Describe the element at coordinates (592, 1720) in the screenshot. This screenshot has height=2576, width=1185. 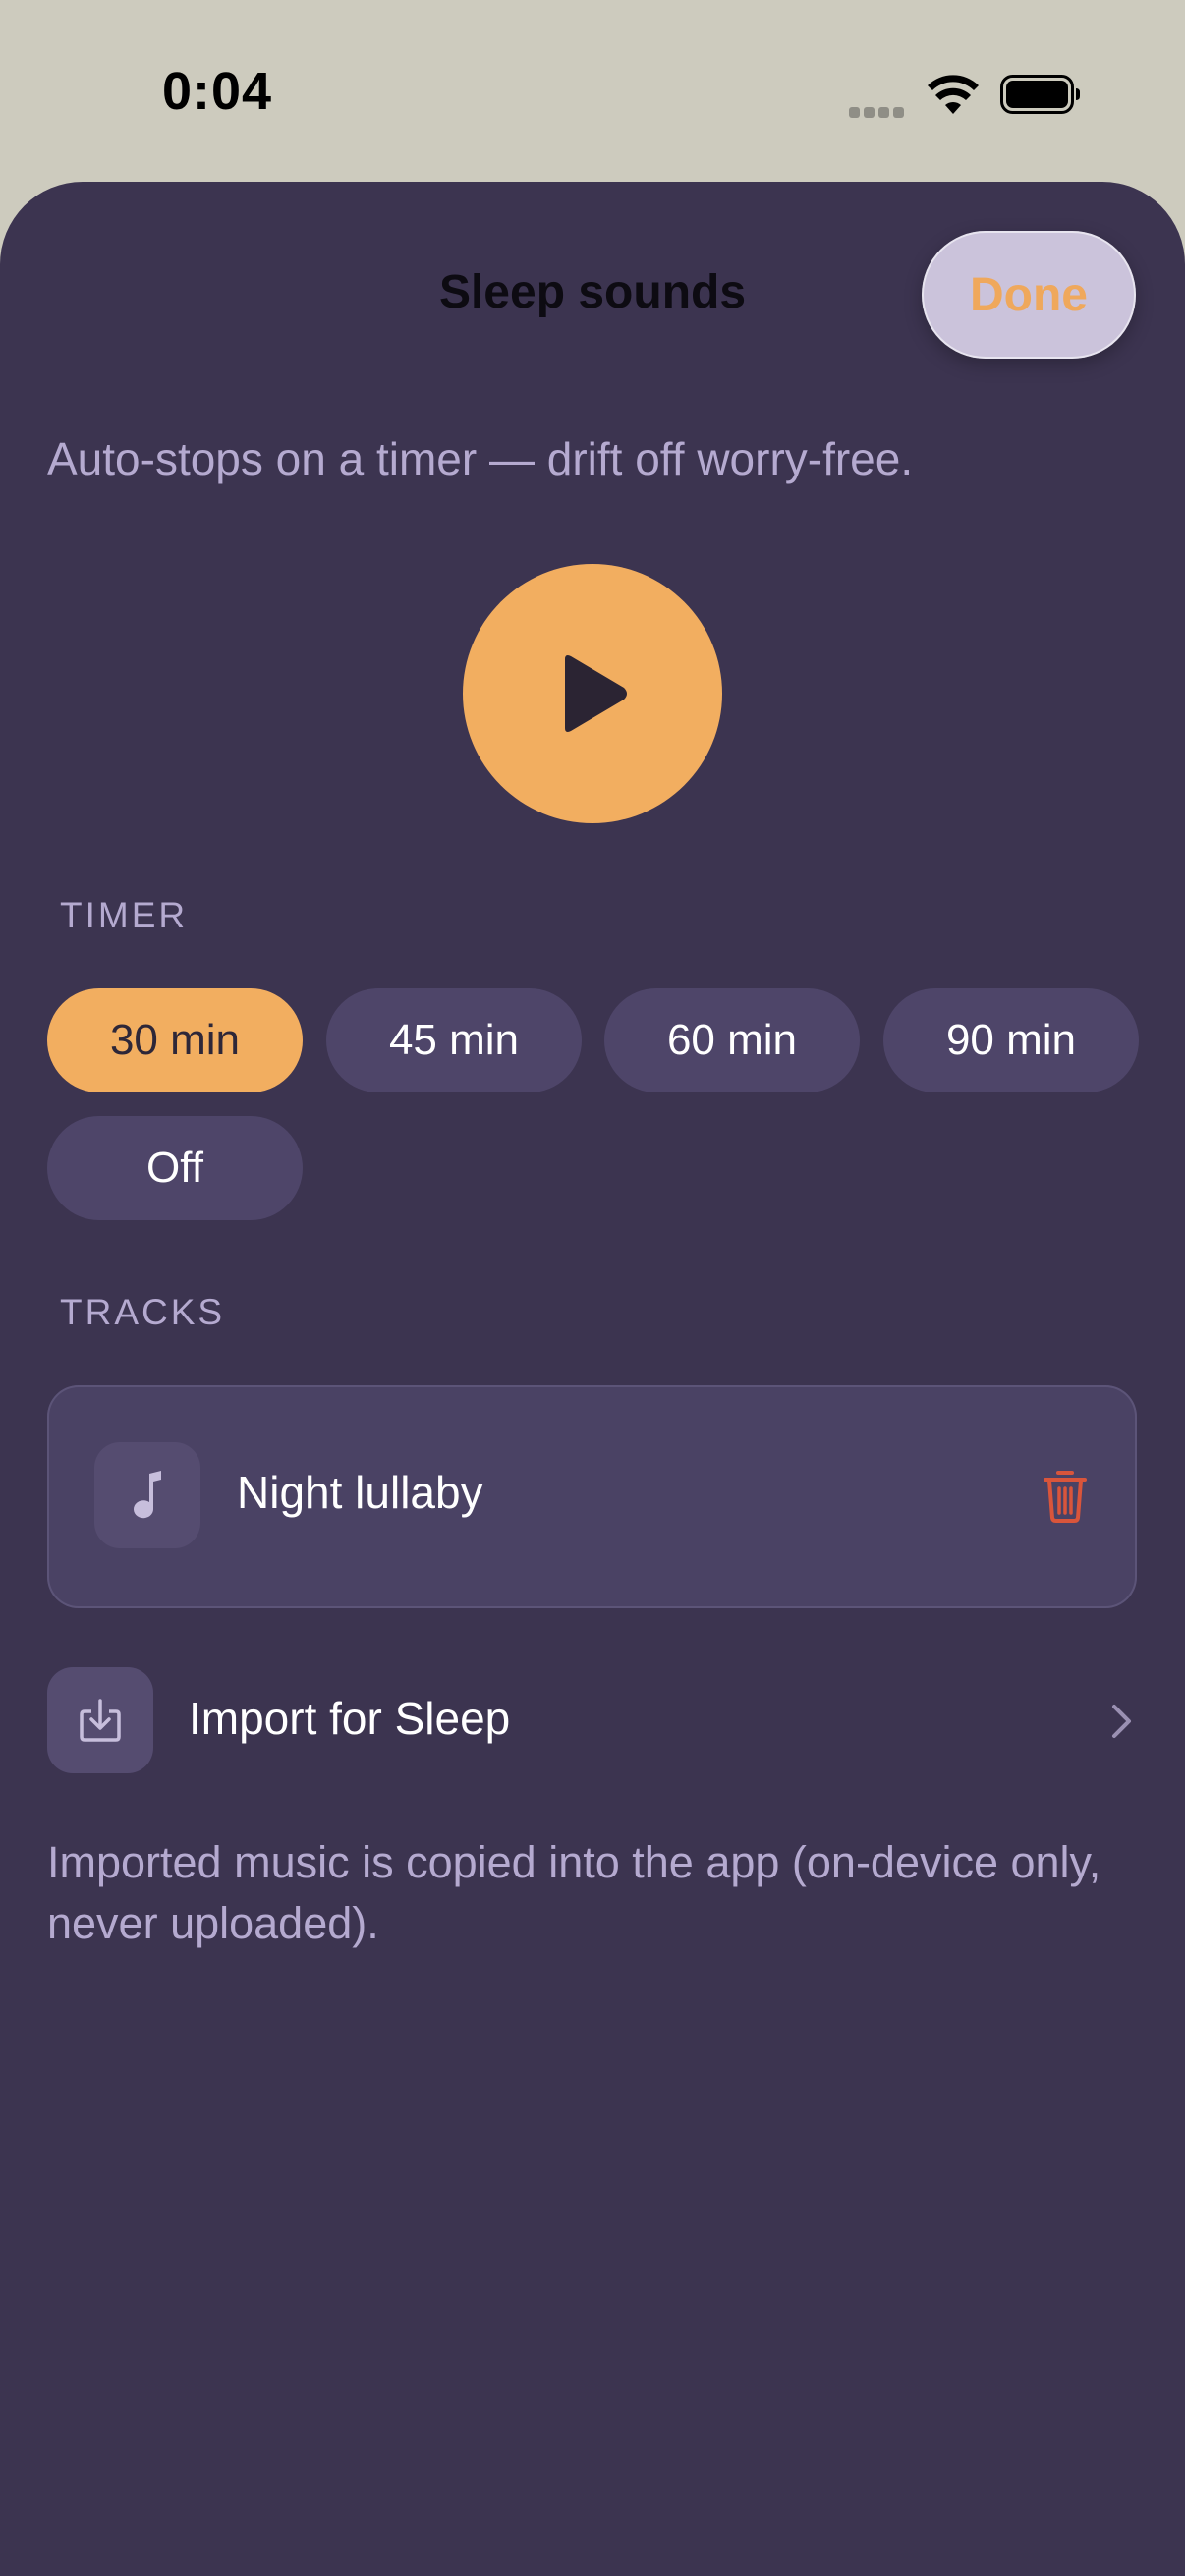
I see `import-for-sleep-row: Import for Sleep` at that location.